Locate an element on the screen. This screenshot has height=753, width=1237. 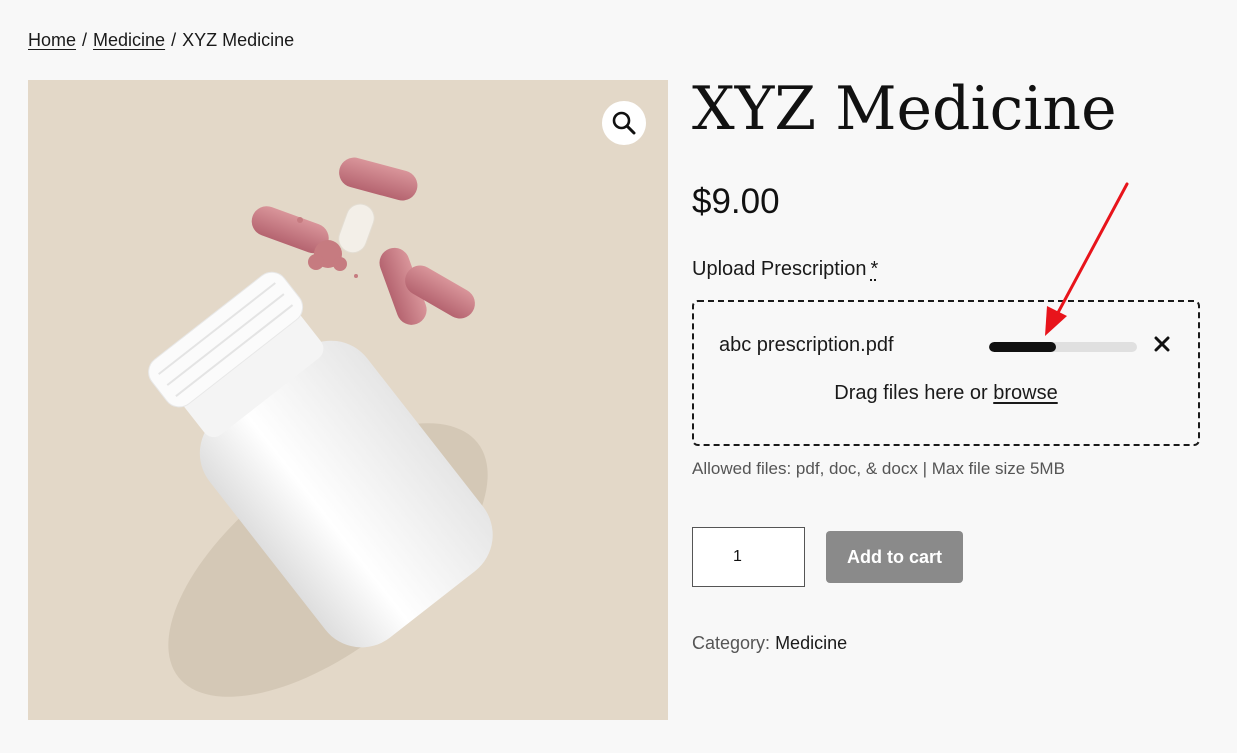
breadcrumb: Home / Medicine / XYZ Medicine is located at coordinates (161, 40).